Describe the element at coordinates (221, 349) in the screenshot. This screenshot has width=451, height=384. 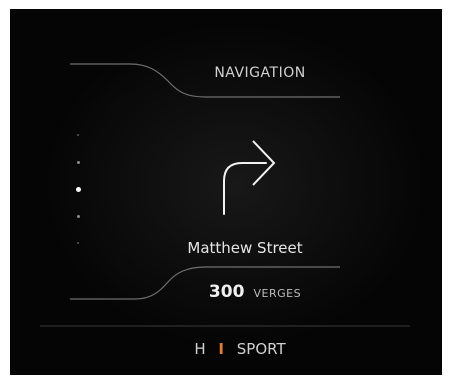
I see `mode-separator: I` at that location.